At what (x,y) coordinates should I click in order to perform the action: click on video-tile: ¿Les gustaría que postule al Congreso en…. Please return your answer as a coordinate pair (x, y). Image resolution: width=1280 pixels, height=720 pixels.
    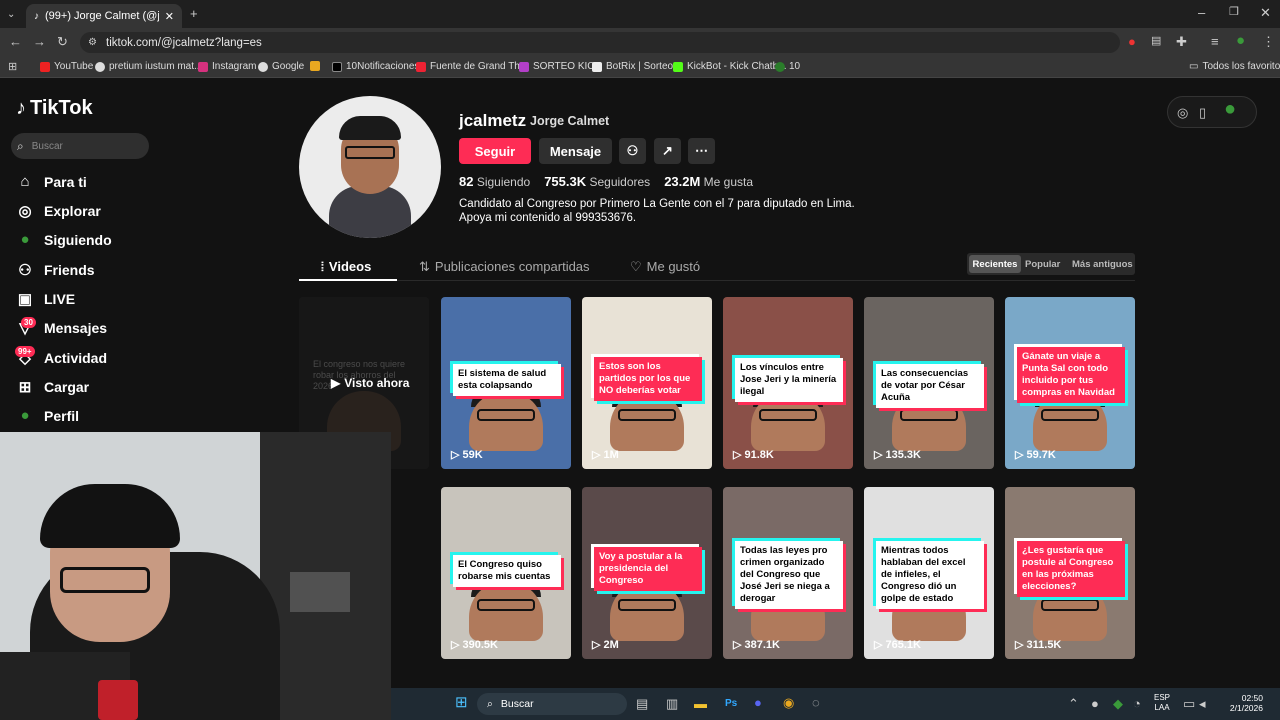
    Looking at the image, I should click on (1070, 573).